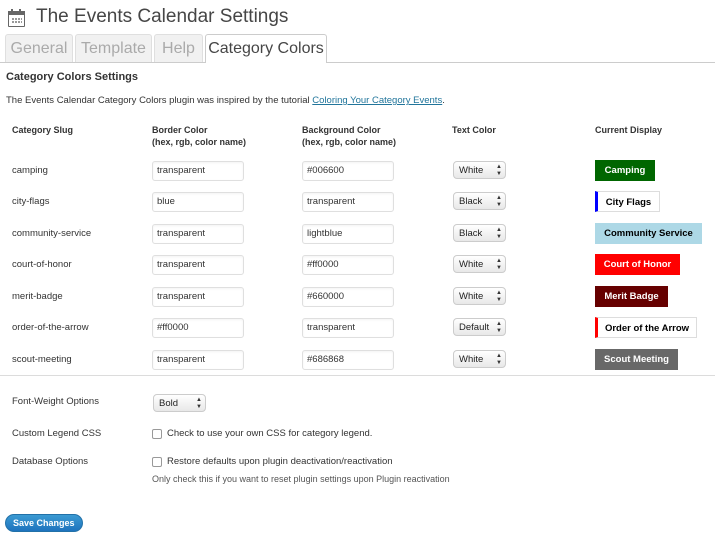  Describe the element at coordinates (377, 100) in the screenshot. I see `tutorial-link: Coloring Your Category Events` at that location.